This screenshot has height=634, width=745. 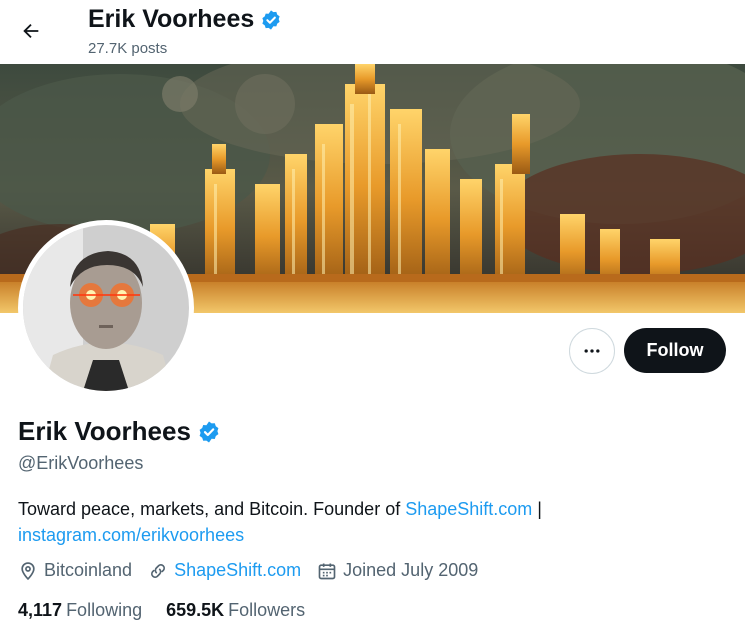 I want to click on website-item: ShapeShift.com, so click(x=224, y=570).